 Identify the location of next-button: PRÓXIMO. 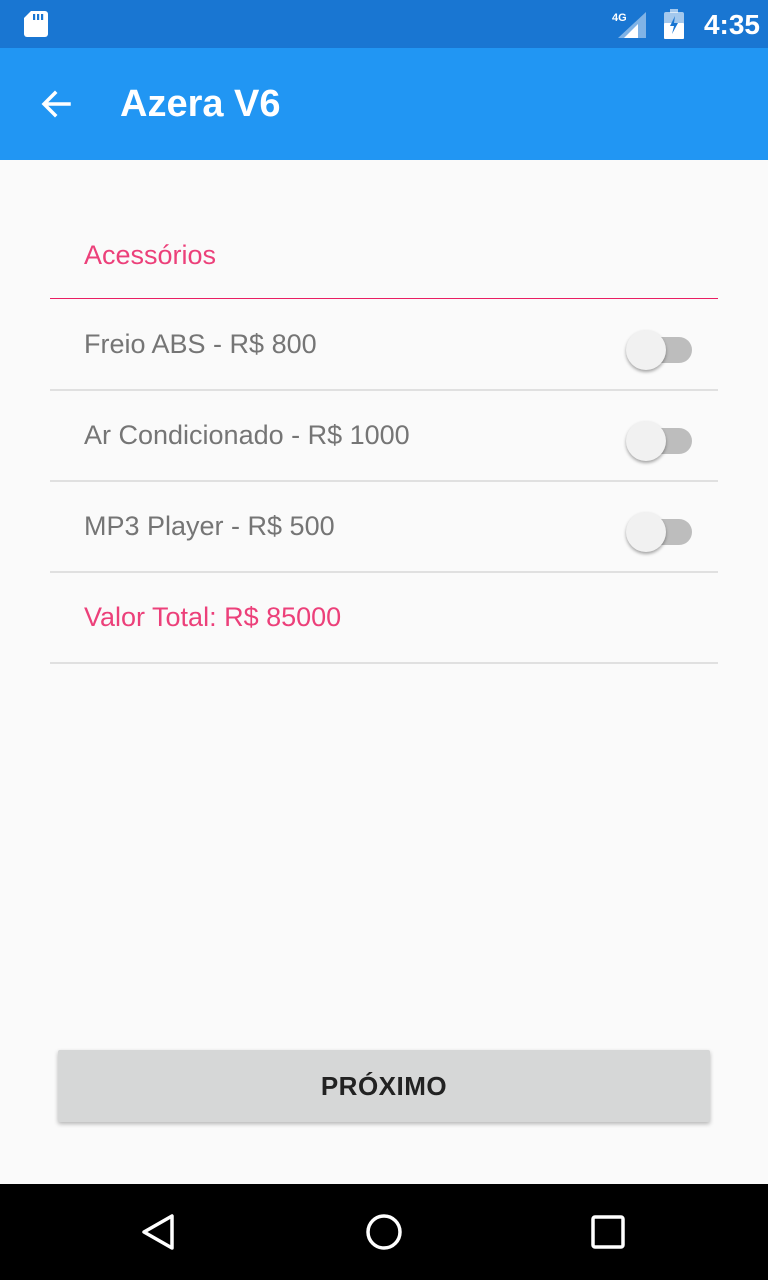
(384, 1086).